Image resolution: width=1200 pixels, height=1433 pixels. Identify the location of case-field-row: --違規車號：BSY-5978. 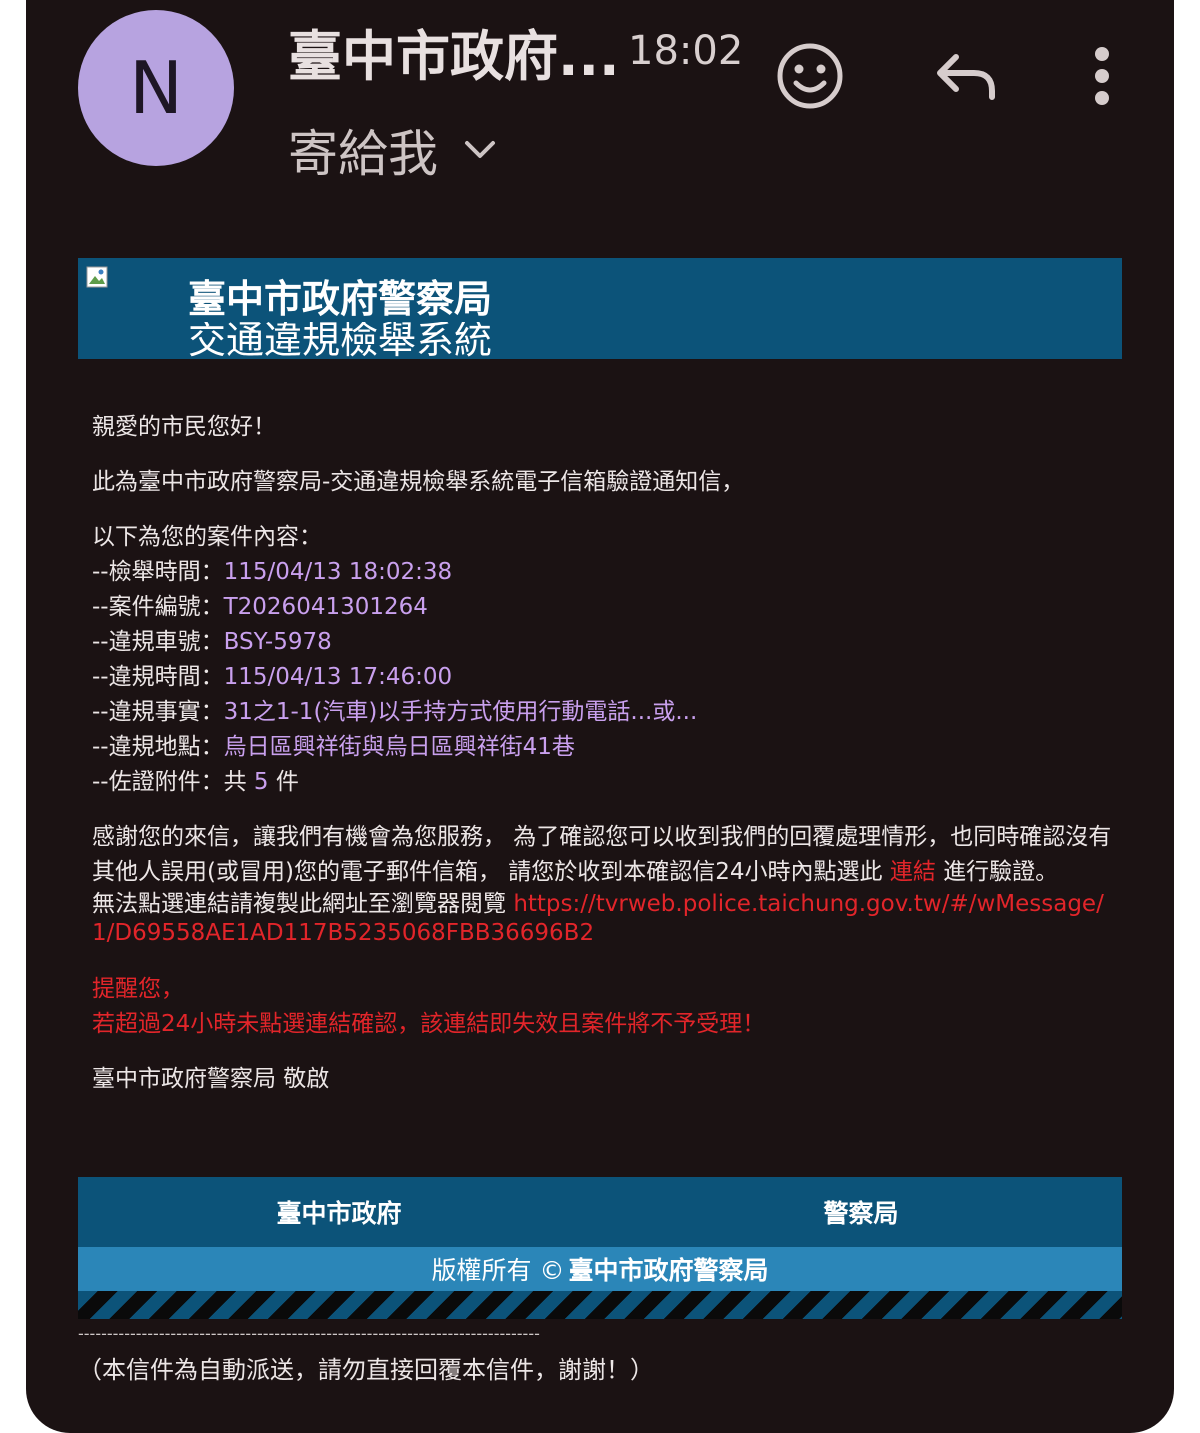
(607, 642).